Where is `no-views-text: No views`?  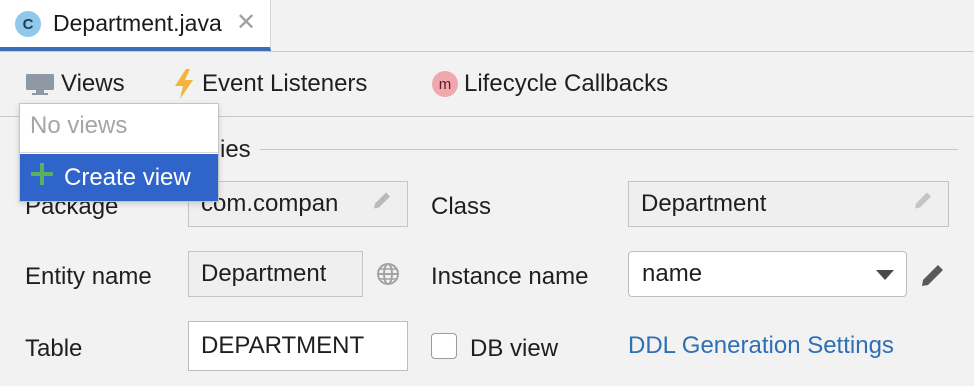 no-views-text: No views is located at coordinates (79, 125).